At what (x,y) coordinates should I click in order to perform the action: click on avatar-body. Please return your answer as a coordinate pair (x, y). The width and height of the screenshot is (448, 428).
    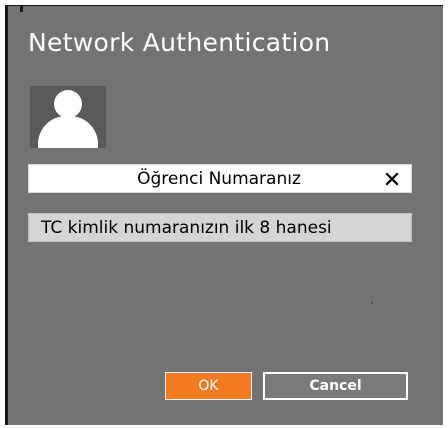
    Looking at the image, I should click on (68, 132).